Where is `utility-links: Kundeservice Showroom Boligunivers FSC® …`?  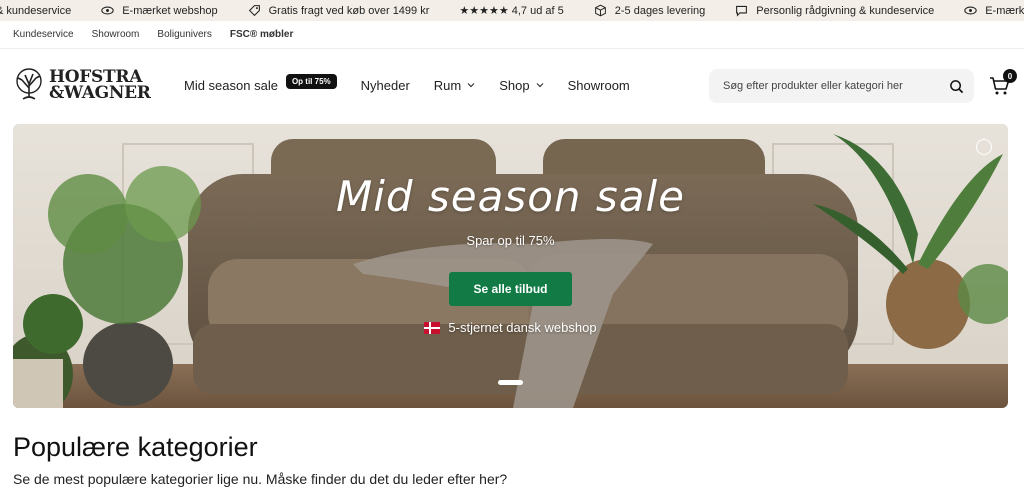
utility-links: Kundeservice Showroom Boligunivers FSC® … is located at coordinates (512, 35).